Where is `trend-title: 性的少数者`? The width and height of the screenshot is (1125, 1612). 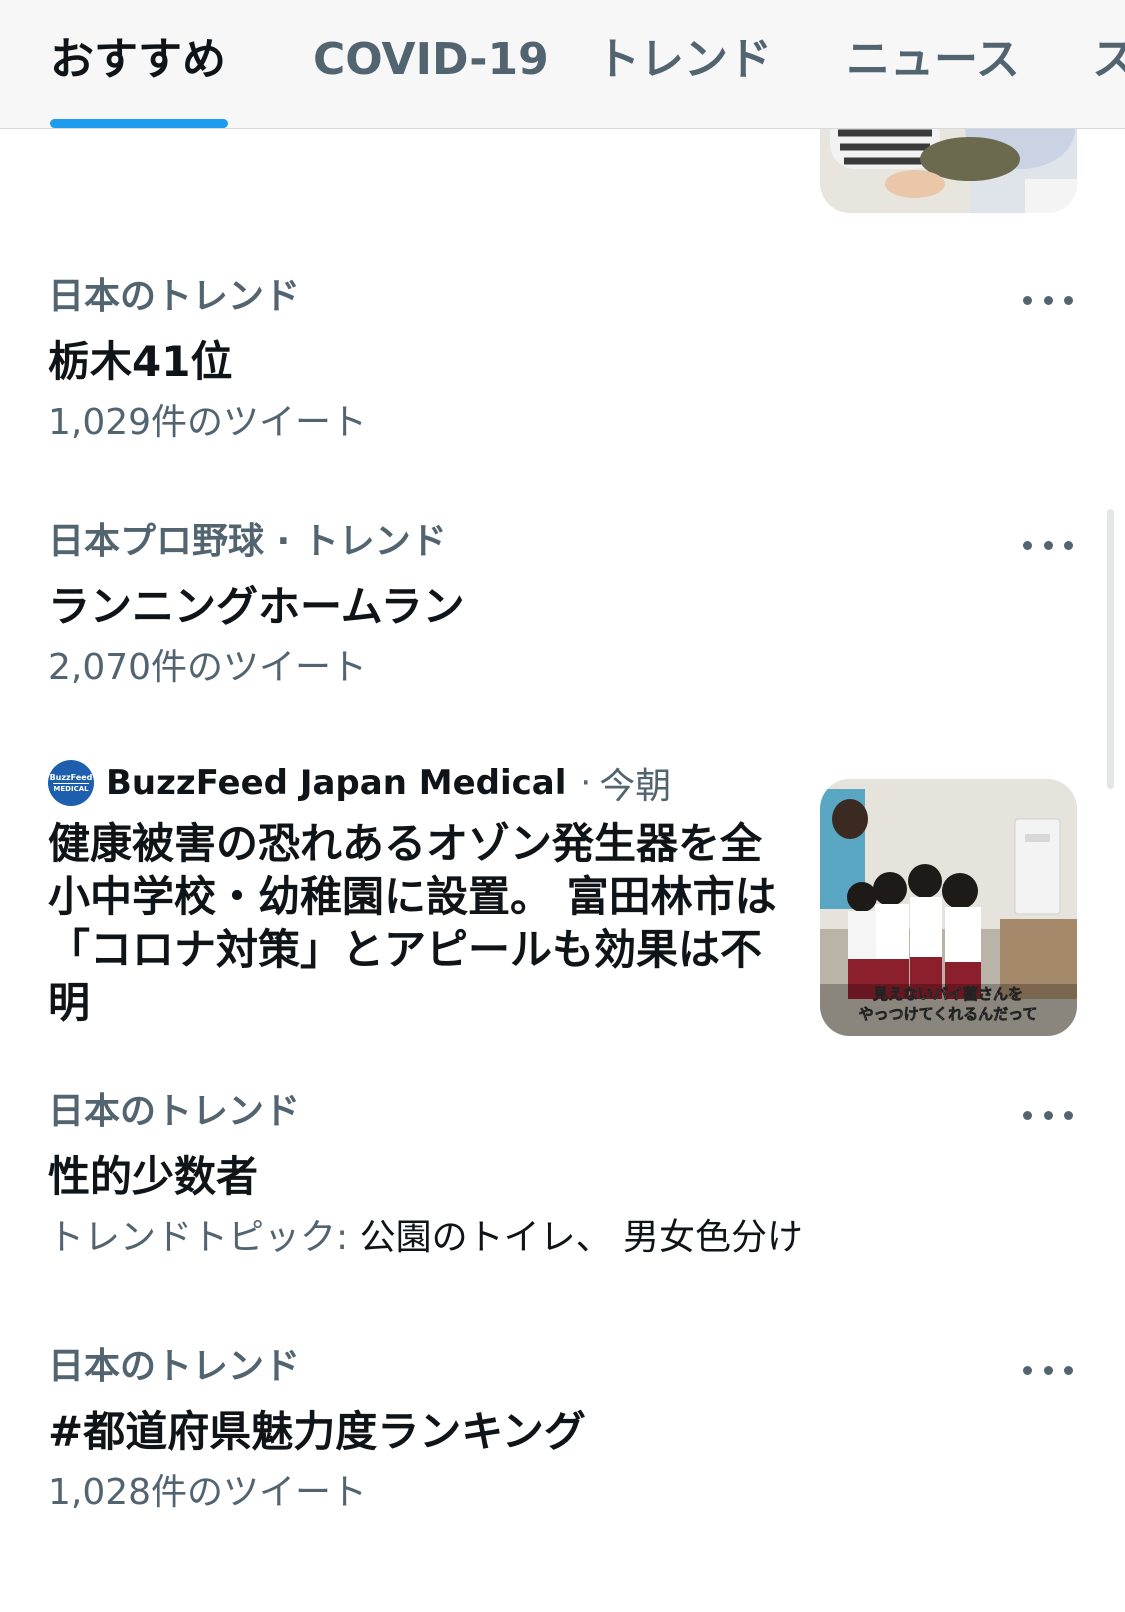
trend-title: 性的少数者 is located at coordinates (153, 1176).